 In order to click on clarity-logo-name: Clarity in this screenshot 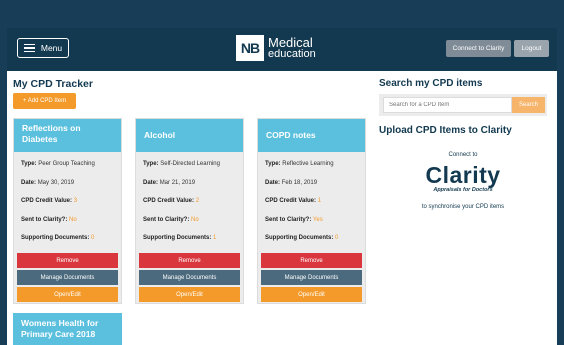, I will do `click(463, 175)`.